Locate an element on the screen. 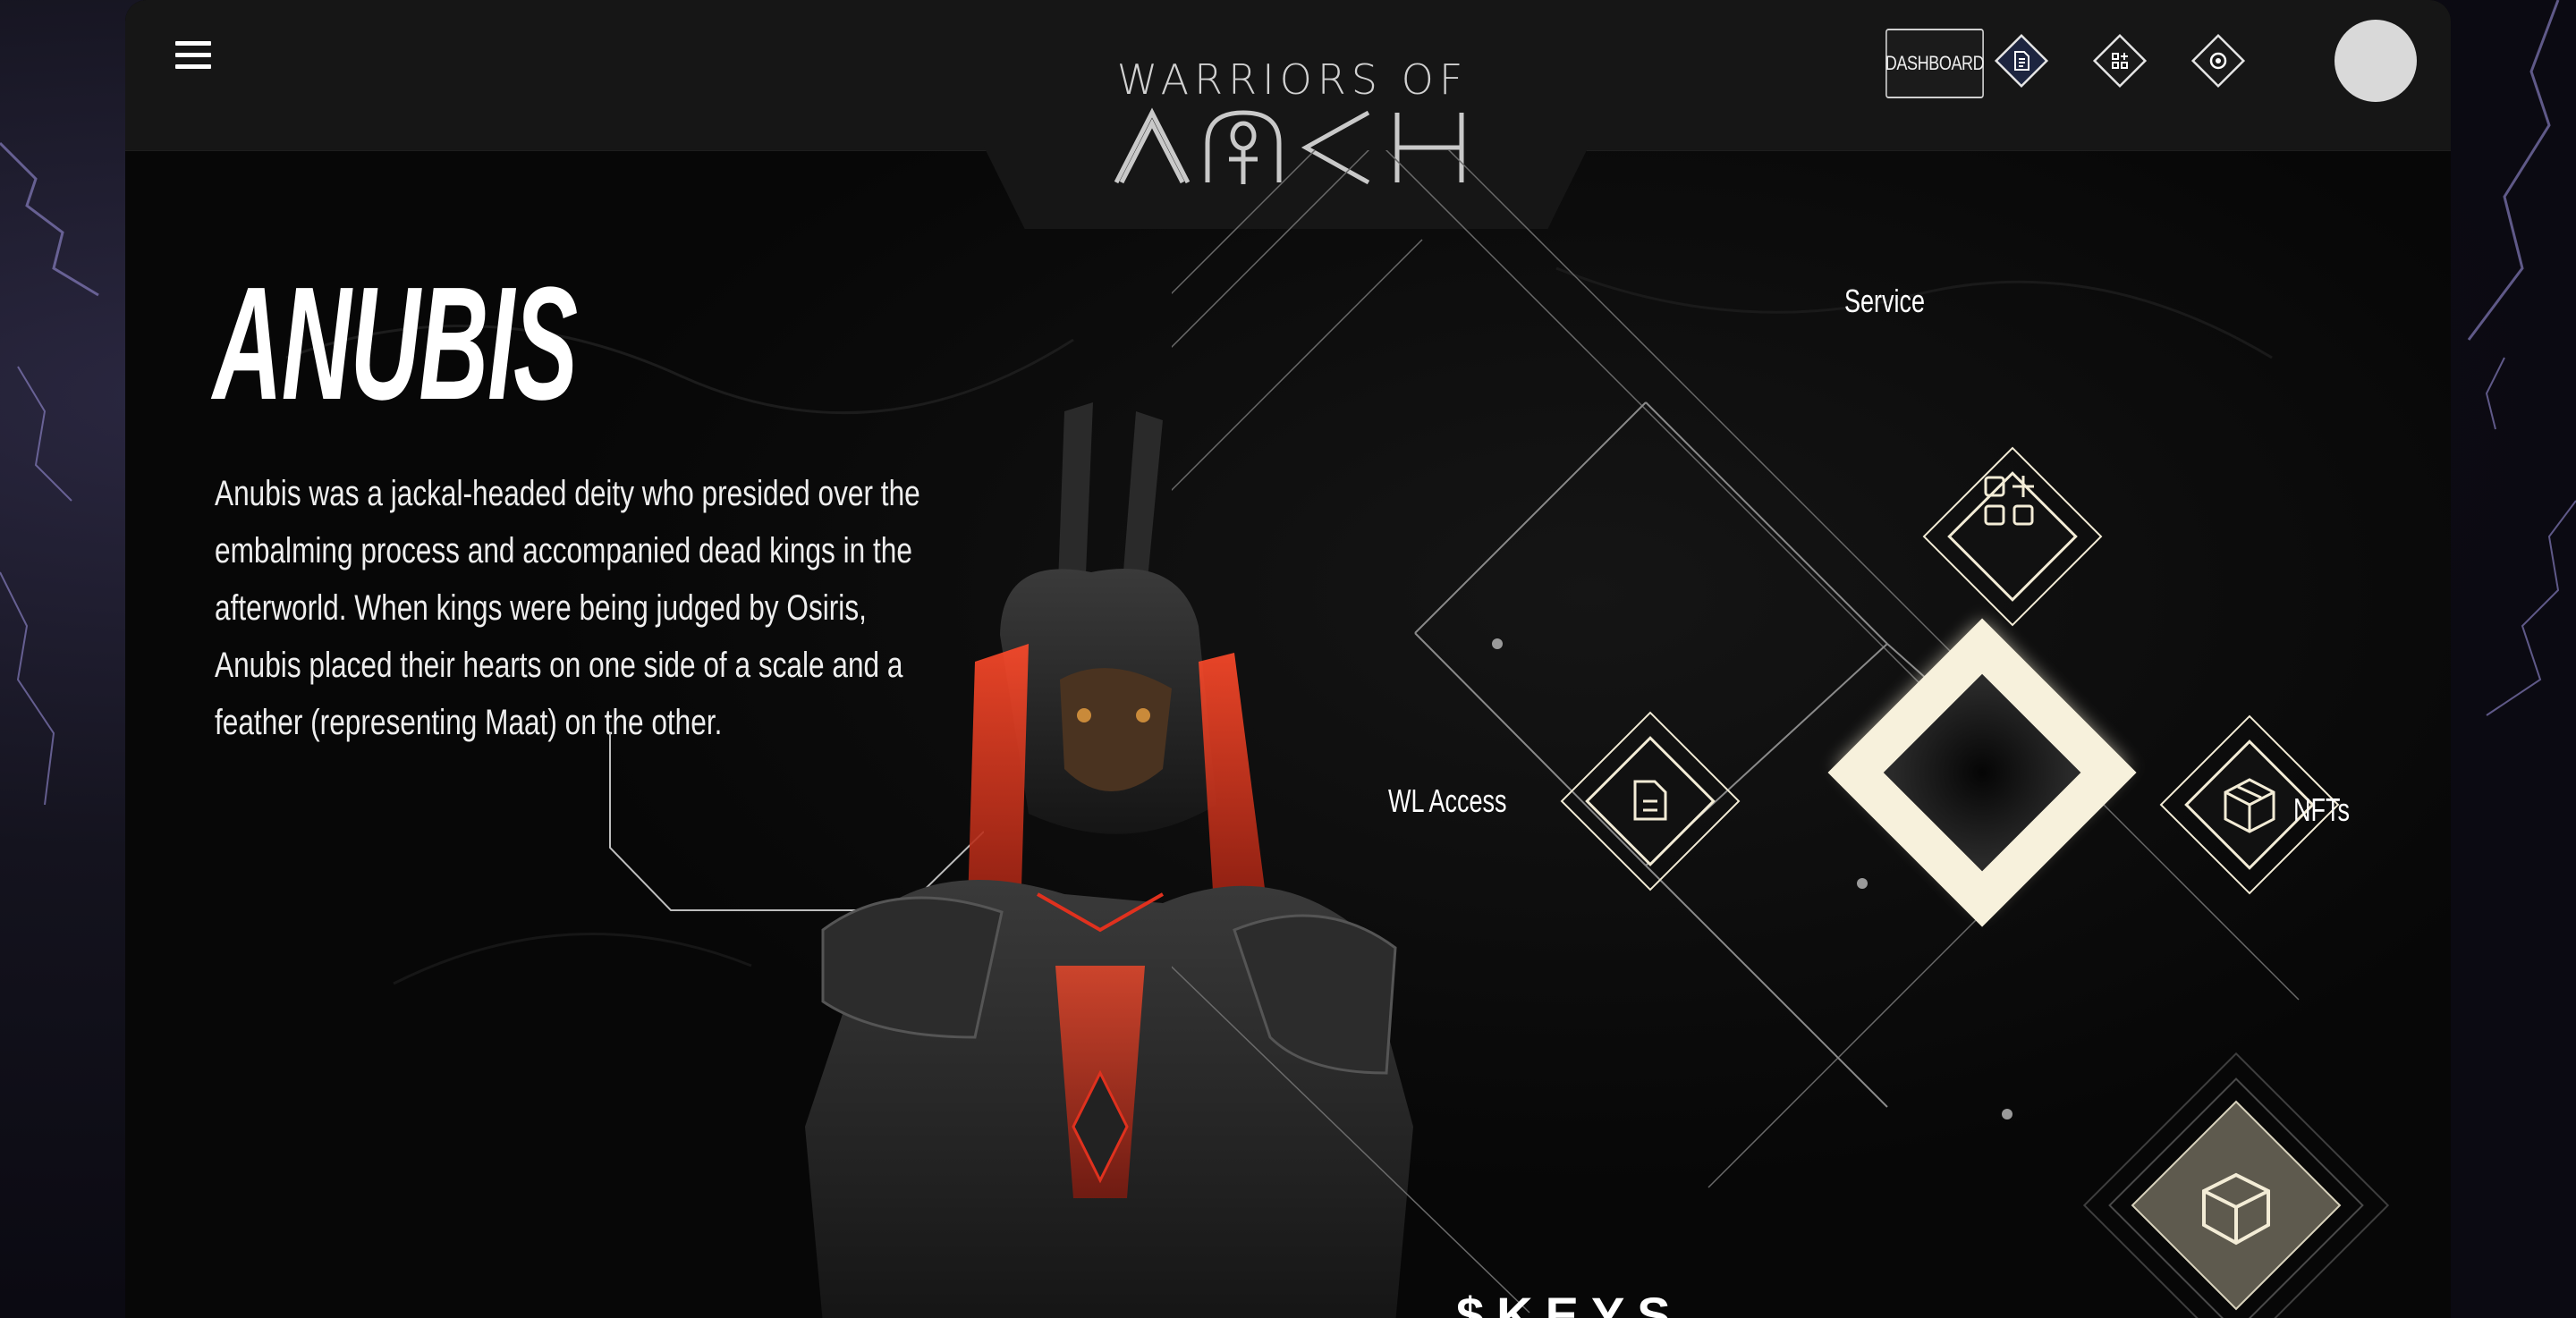 The height and width of the screenshot is (1318, 2576). keys-section-title: $KEYS is located at coordinates (1569, 1302).